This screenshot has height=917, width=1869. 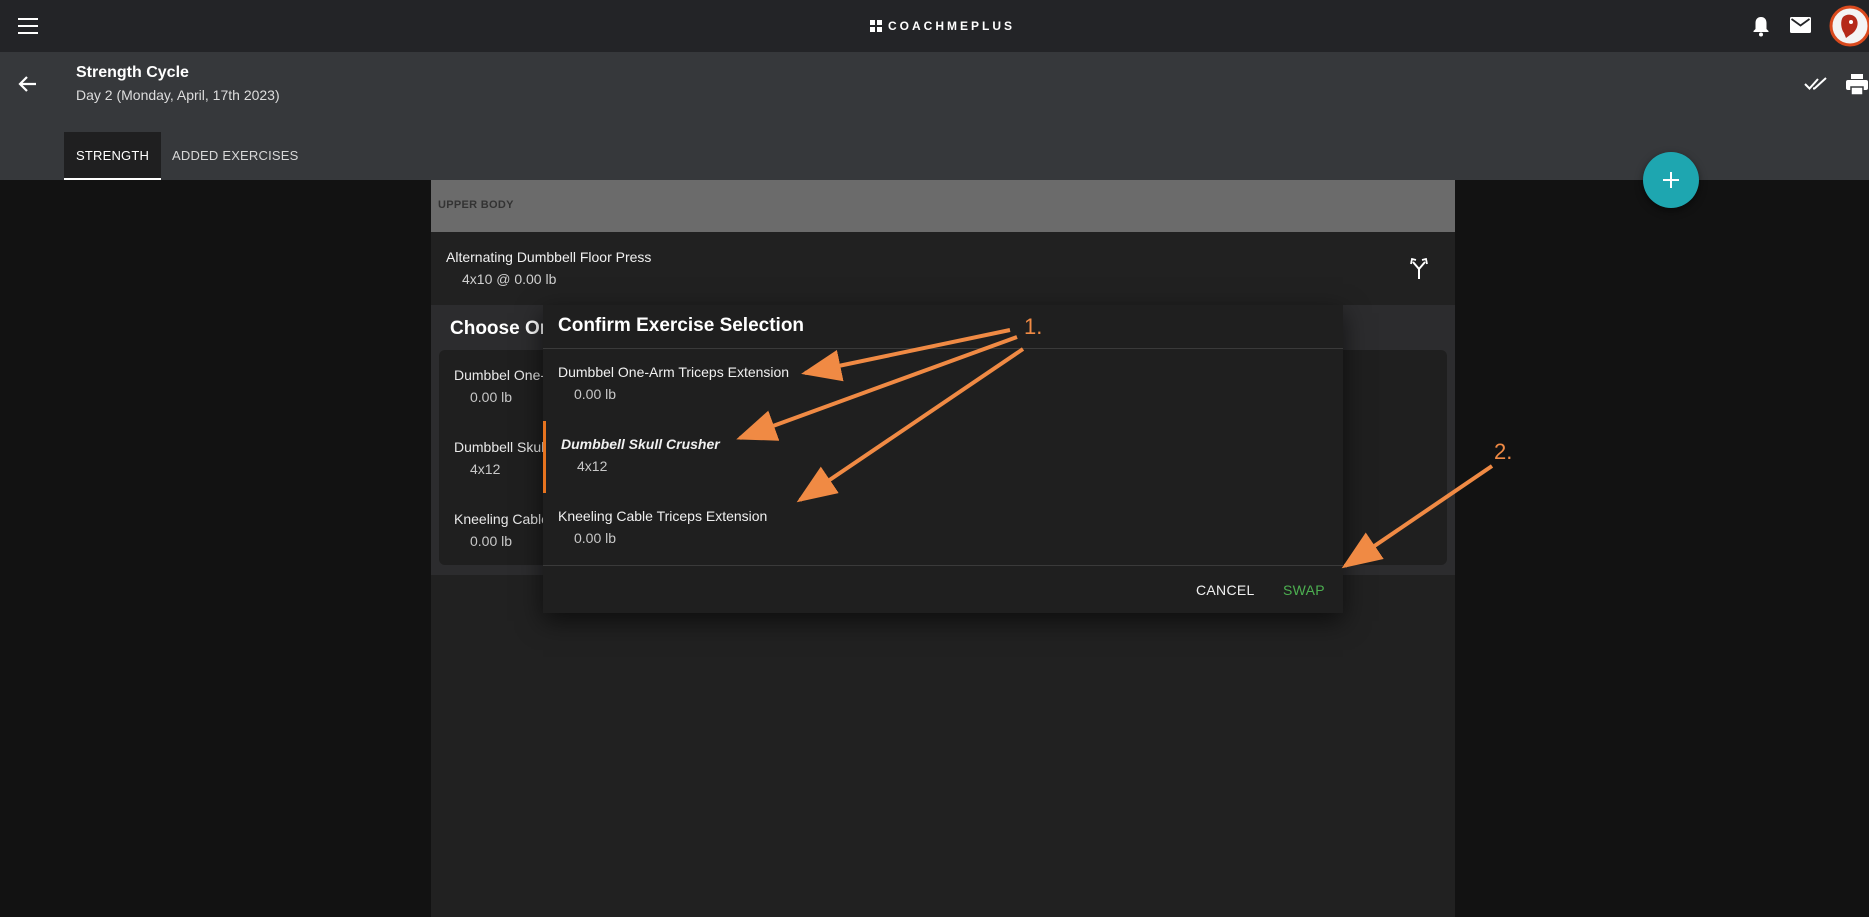 I want to click on annotation-arrows, so click(x=1115, y=448).